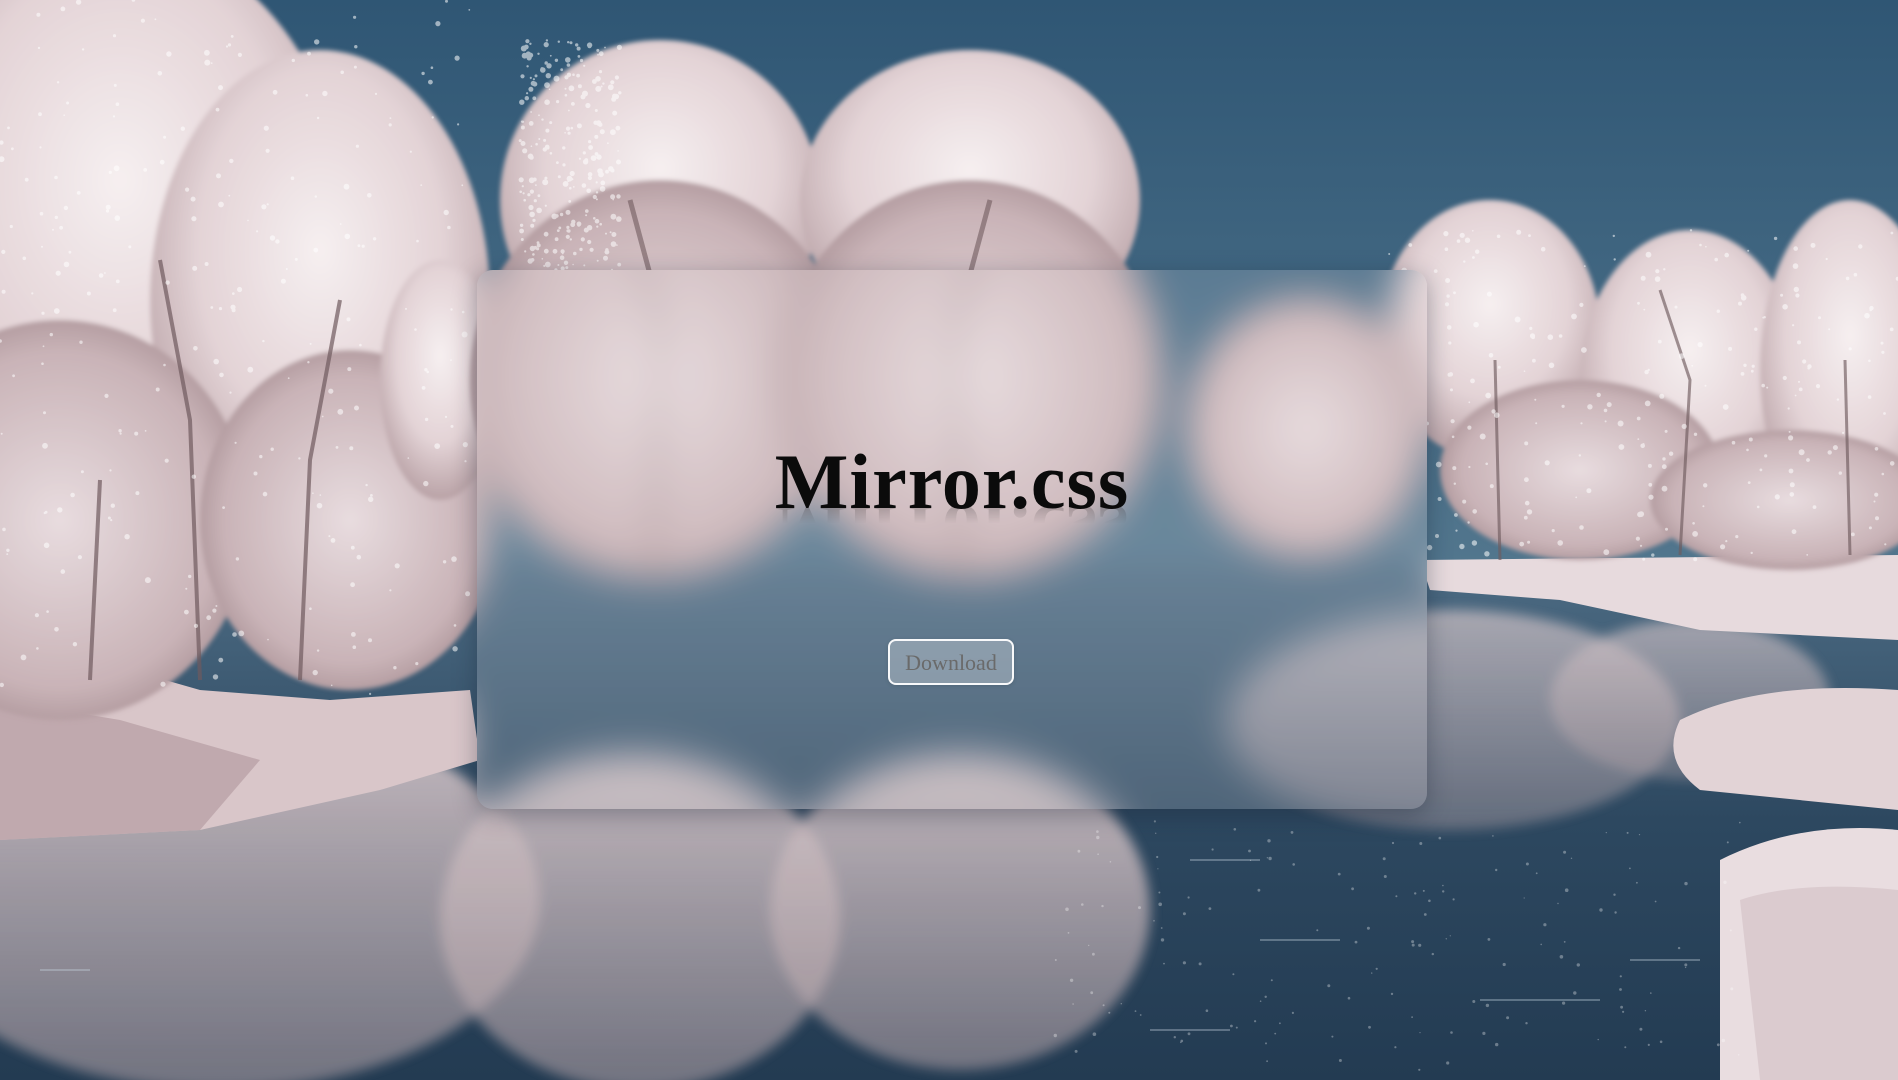  I want to click on download-button: Download, so click(951, 662).